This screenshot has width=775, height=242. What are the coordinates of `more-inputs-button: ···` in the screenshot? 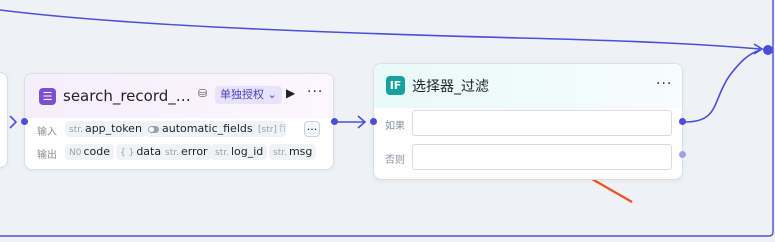 It's located at (312, 129).